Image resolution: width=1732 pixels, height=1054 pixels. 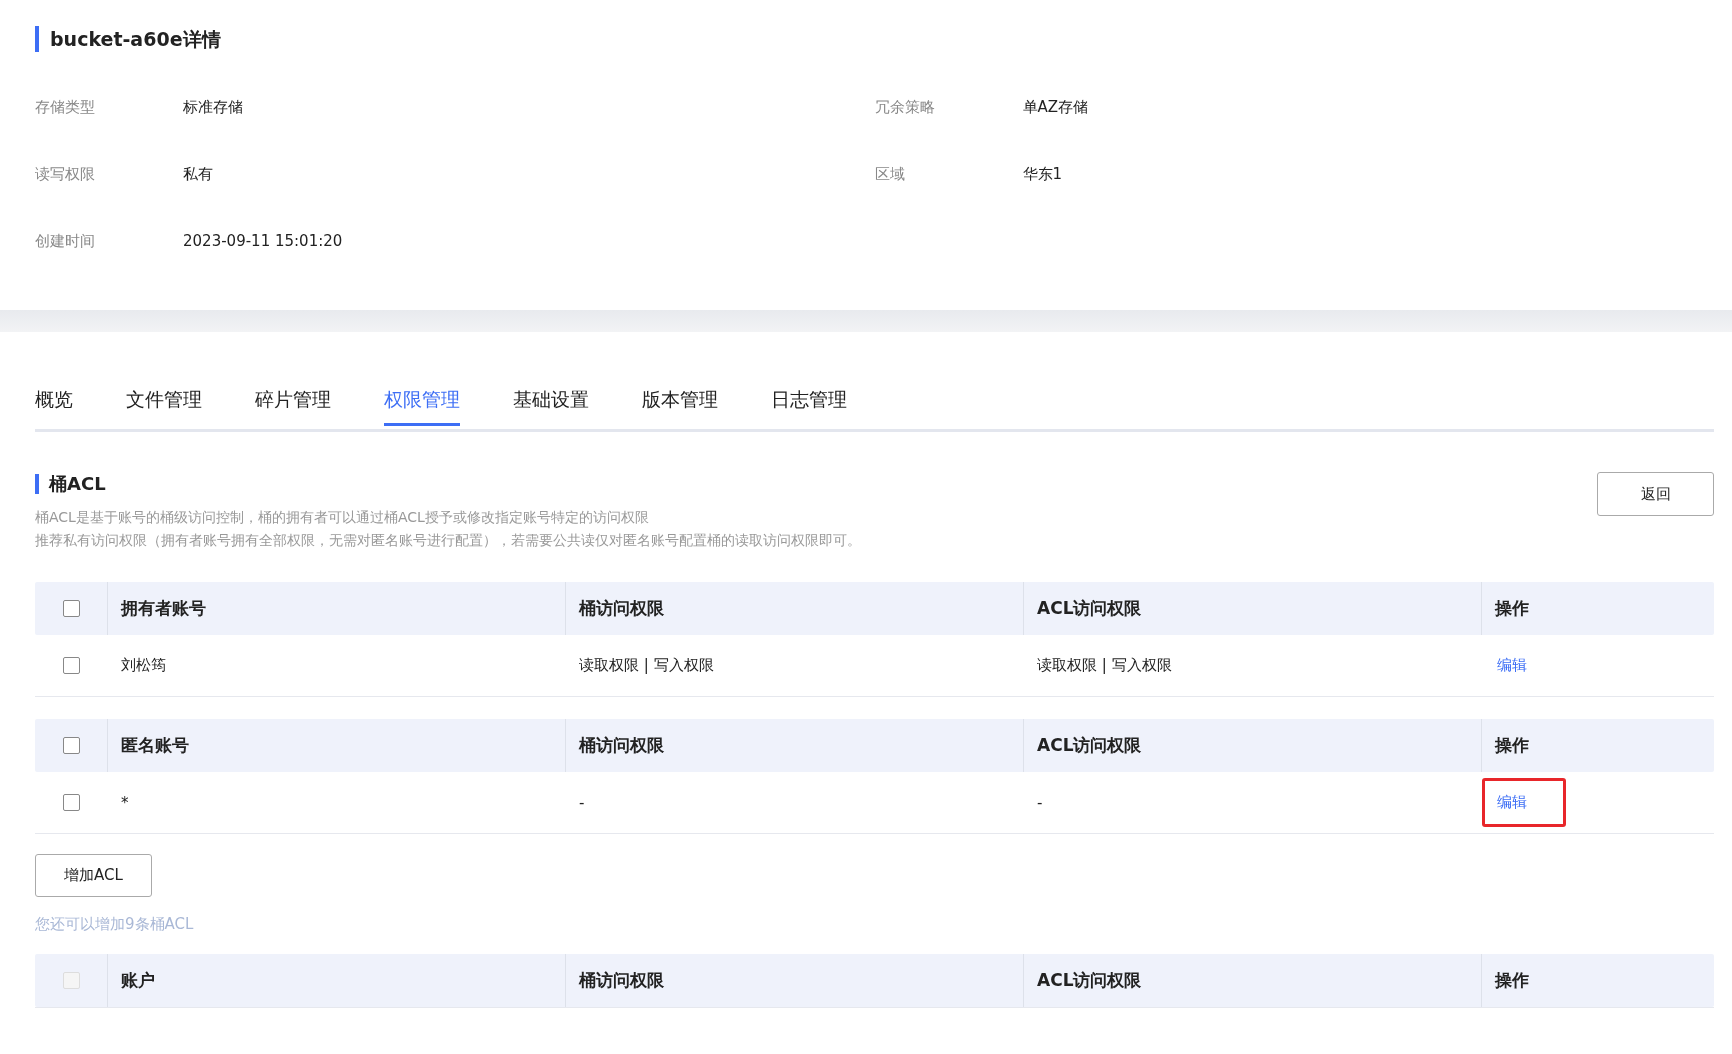 What do you see at coordinates (1655, 494) in the screenshot?
I see `back-button: 返回` at bounding box center [1655, 494].